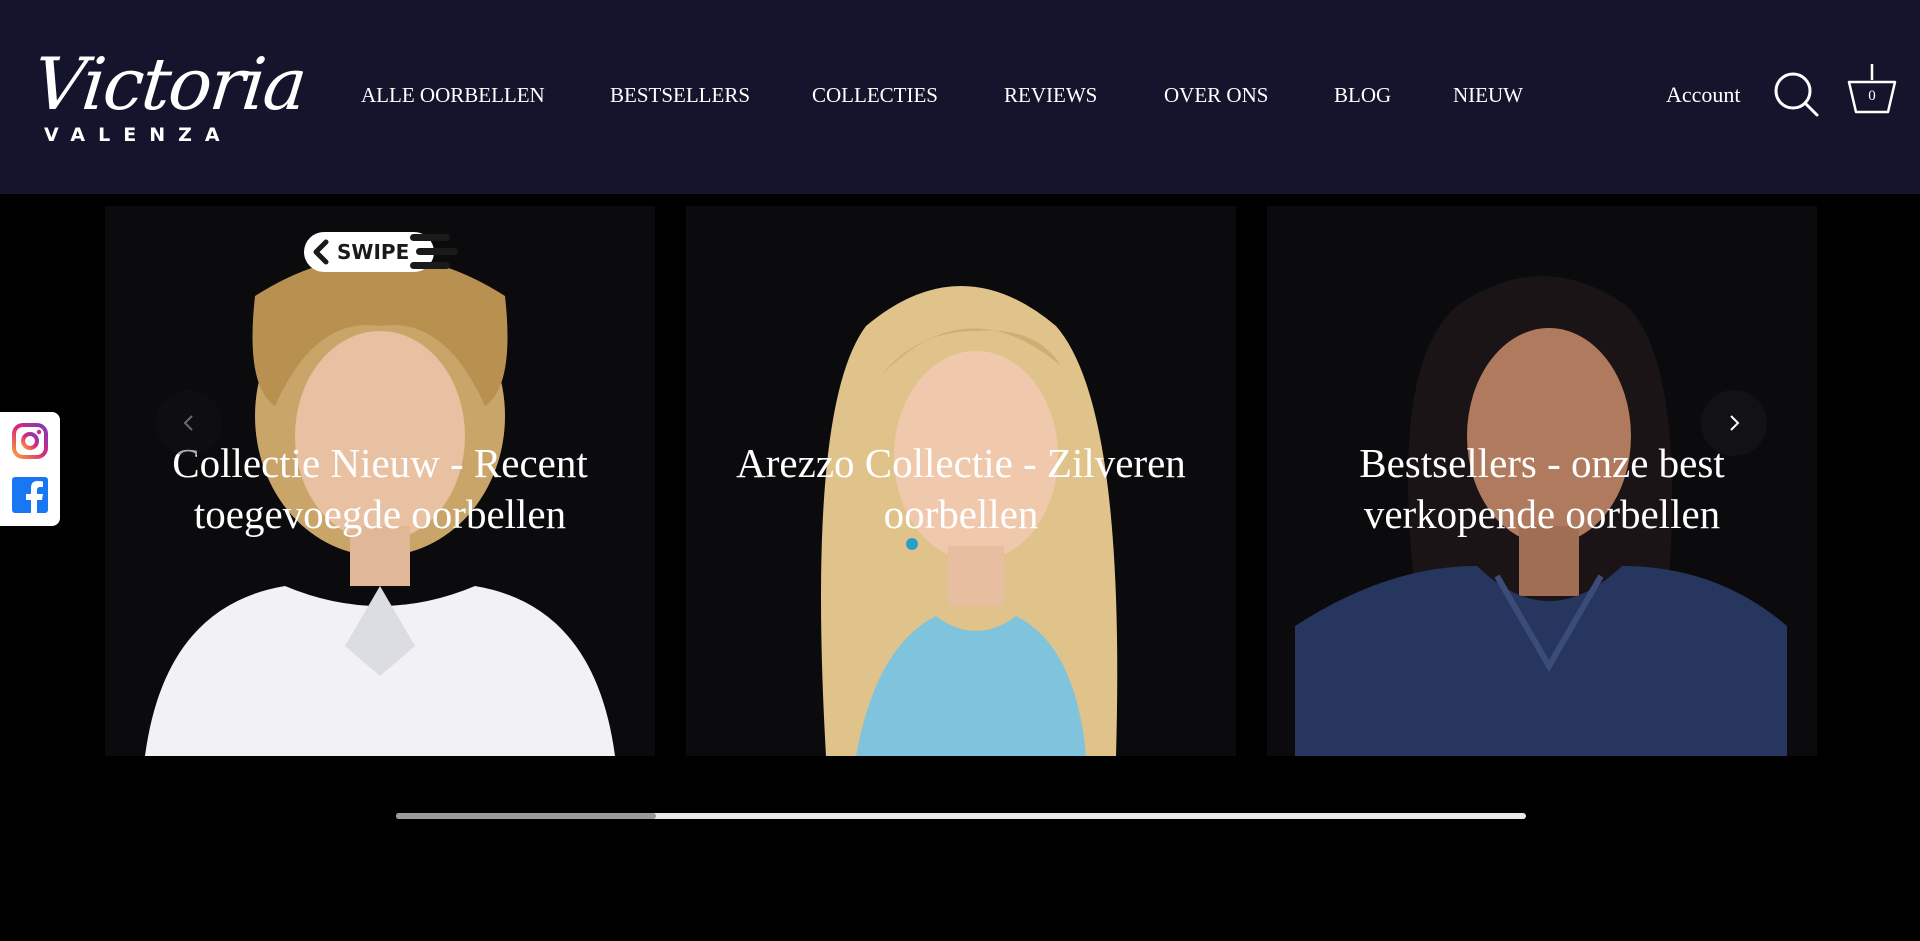 This screenshot has width=1920, height=941. I want to click on nav-item-nieuw: NIEUW, so click(1488, 95).